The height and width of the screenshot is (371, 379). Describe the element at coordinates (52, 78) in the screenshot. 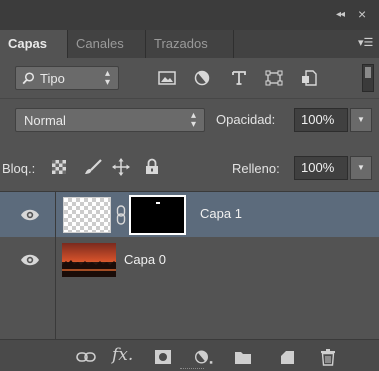

I see `filter-type-label: Tipo` at that location.